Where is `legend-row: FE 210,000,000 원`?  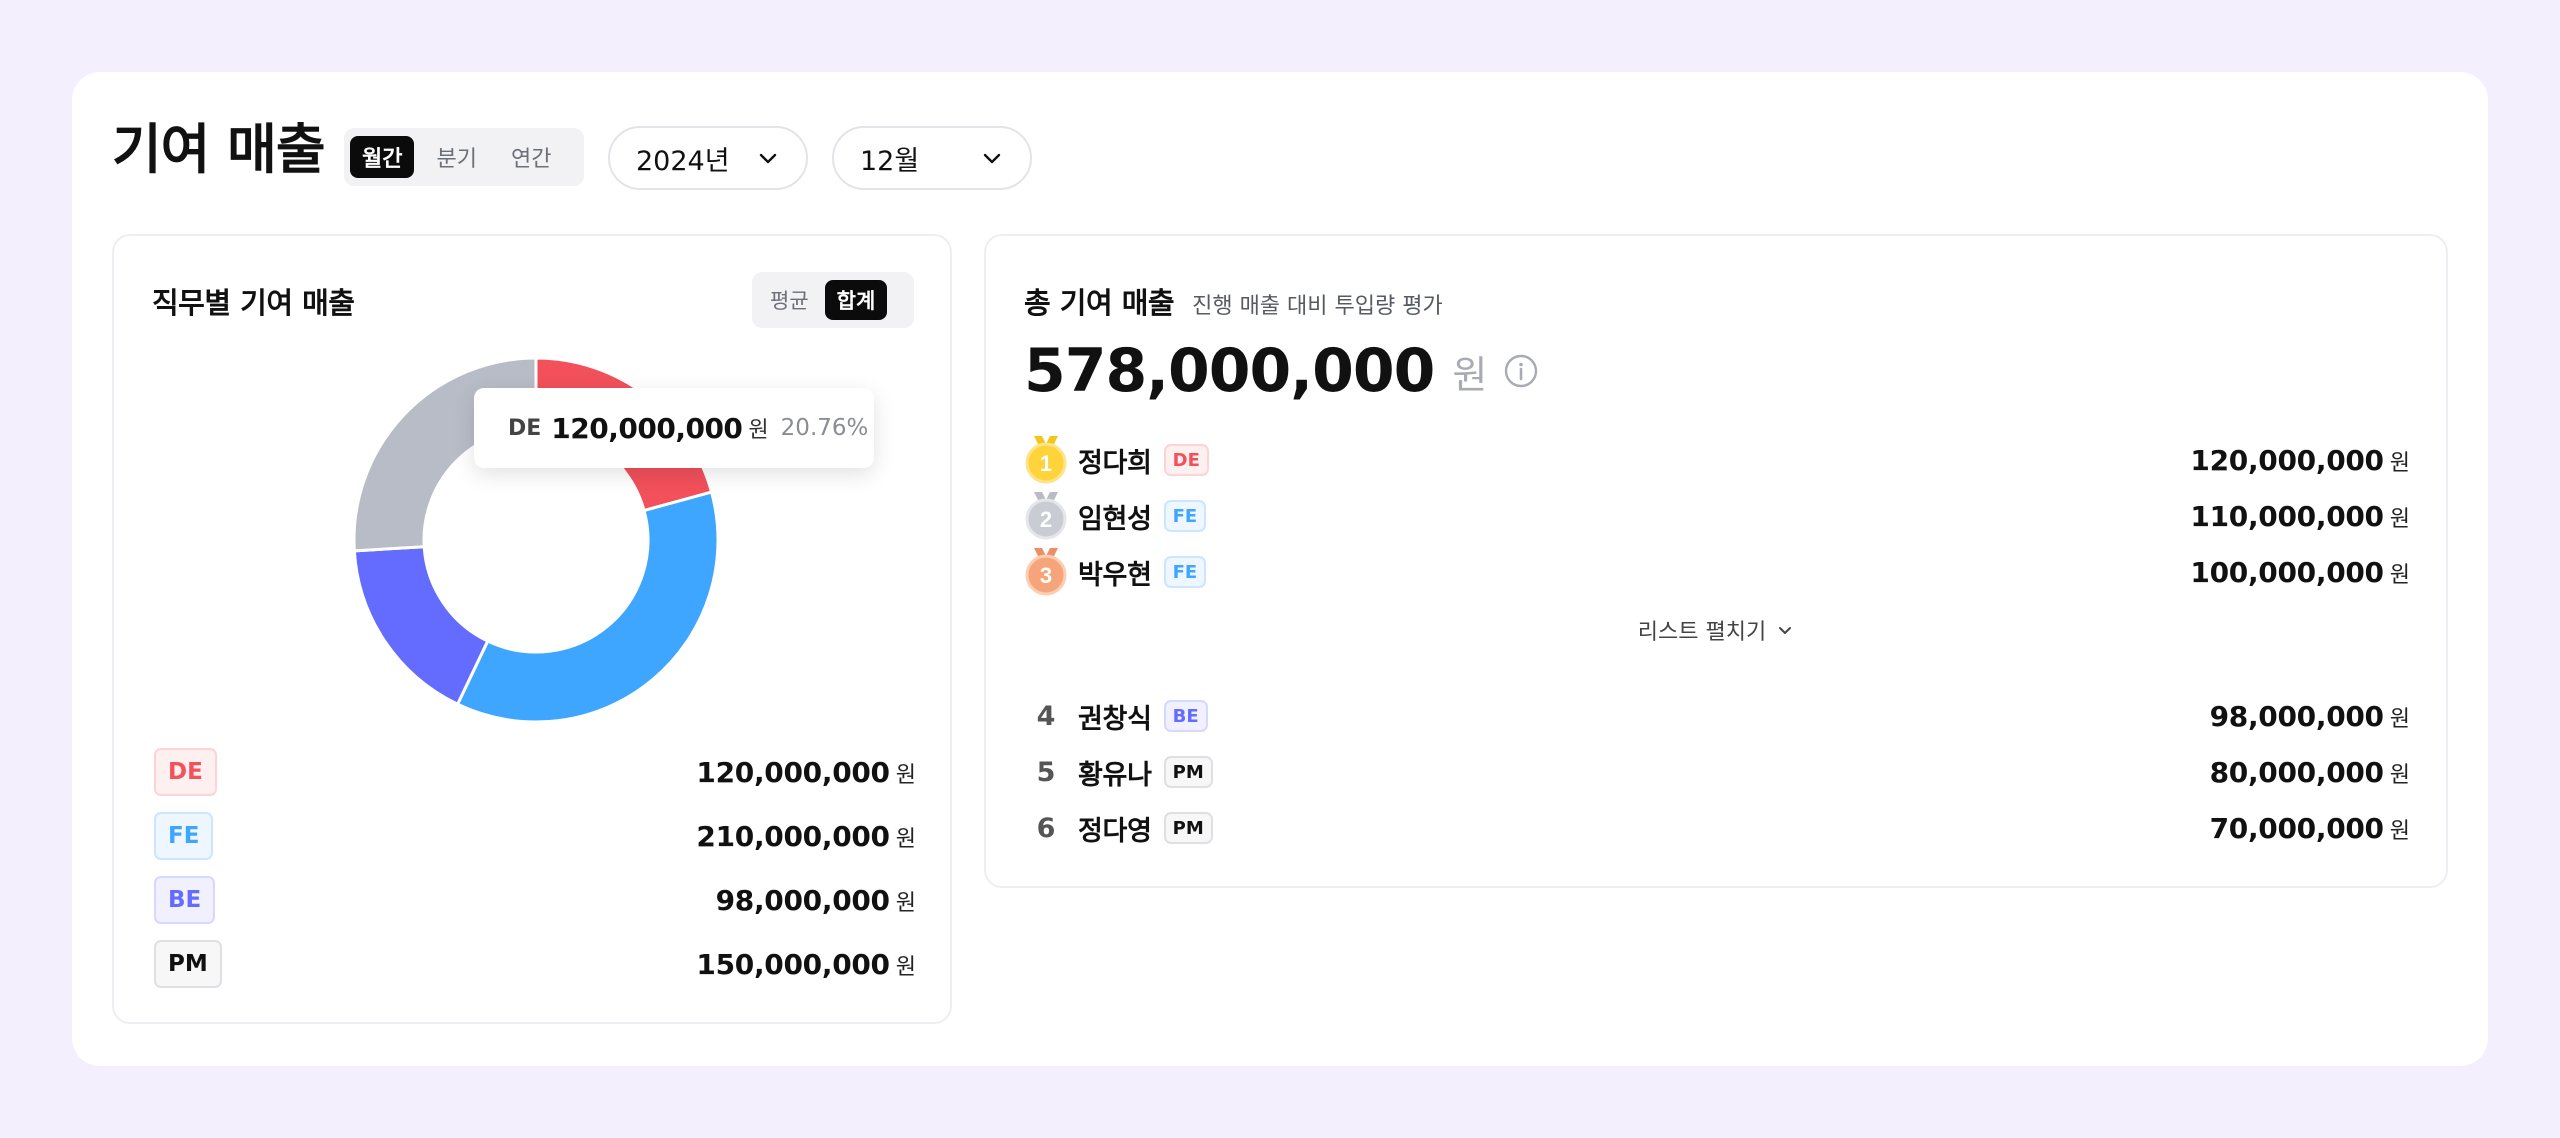
legend-row: FE 210,000,000 원 is located at coordinates (535, 836).